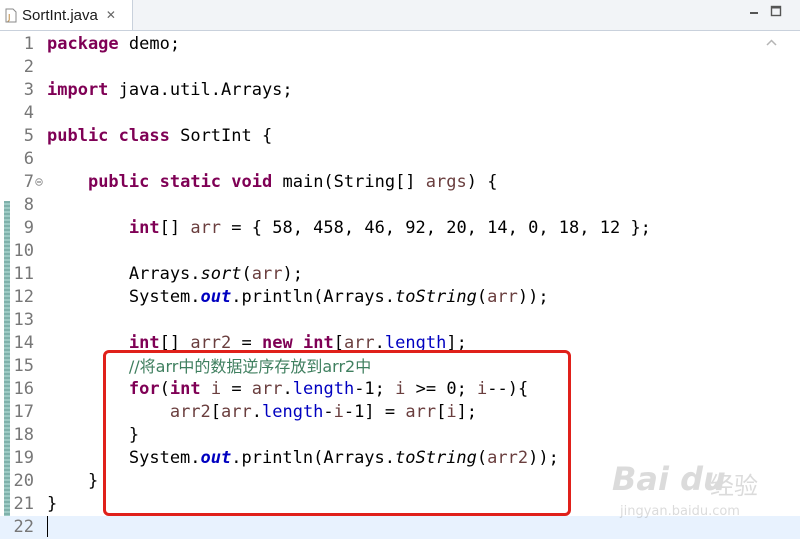 This screenshot has width=800, height=539. What do you see at coordinates (216, 297) in the screenshot?
I see `code-token: out` at bounding box center [216, 297].